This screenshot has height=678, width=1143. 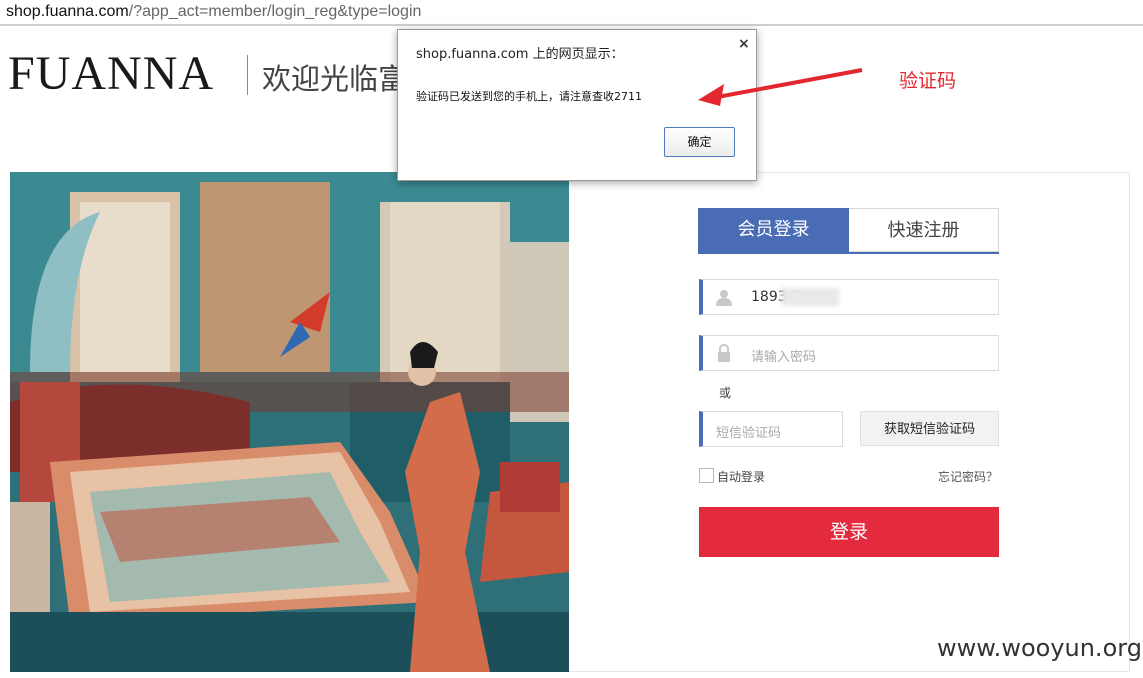 What do you see at coordinates (784, 357) in the screenshot?
I see `password-placeholder: 请输入密码` at bounding box center [784, 357].